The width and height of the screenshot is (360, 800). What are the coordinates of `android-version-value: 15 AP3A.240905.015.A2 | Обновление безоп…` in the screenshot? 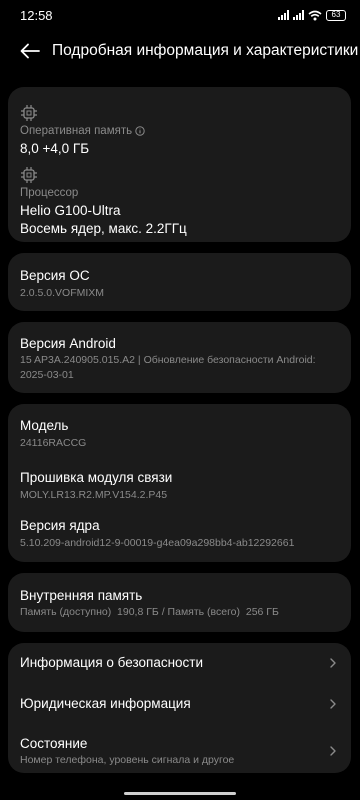 It's located at (168, 367).